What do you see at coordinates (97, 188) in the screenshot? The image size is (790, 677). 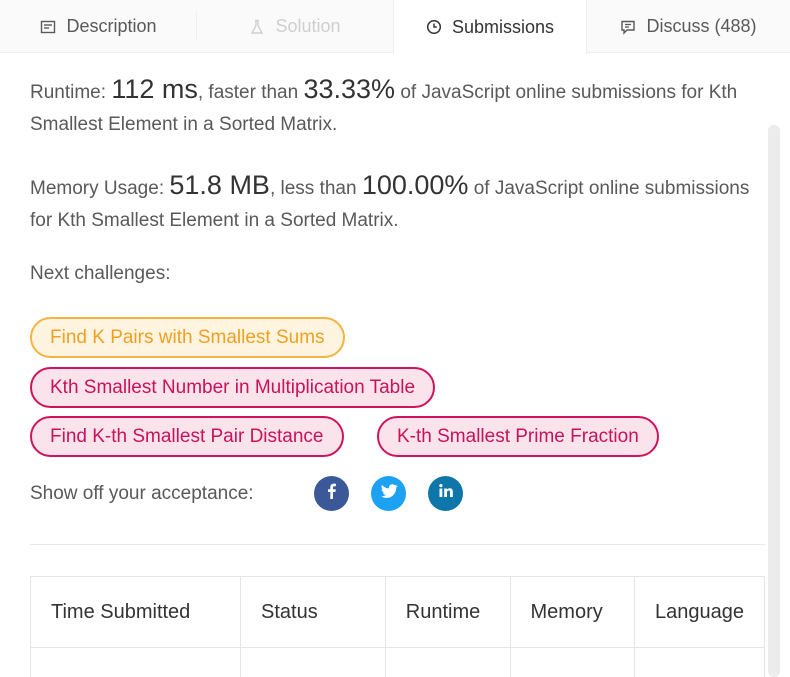 I see `memory-label: Memory Usage:` at bounding box center [97, 188].